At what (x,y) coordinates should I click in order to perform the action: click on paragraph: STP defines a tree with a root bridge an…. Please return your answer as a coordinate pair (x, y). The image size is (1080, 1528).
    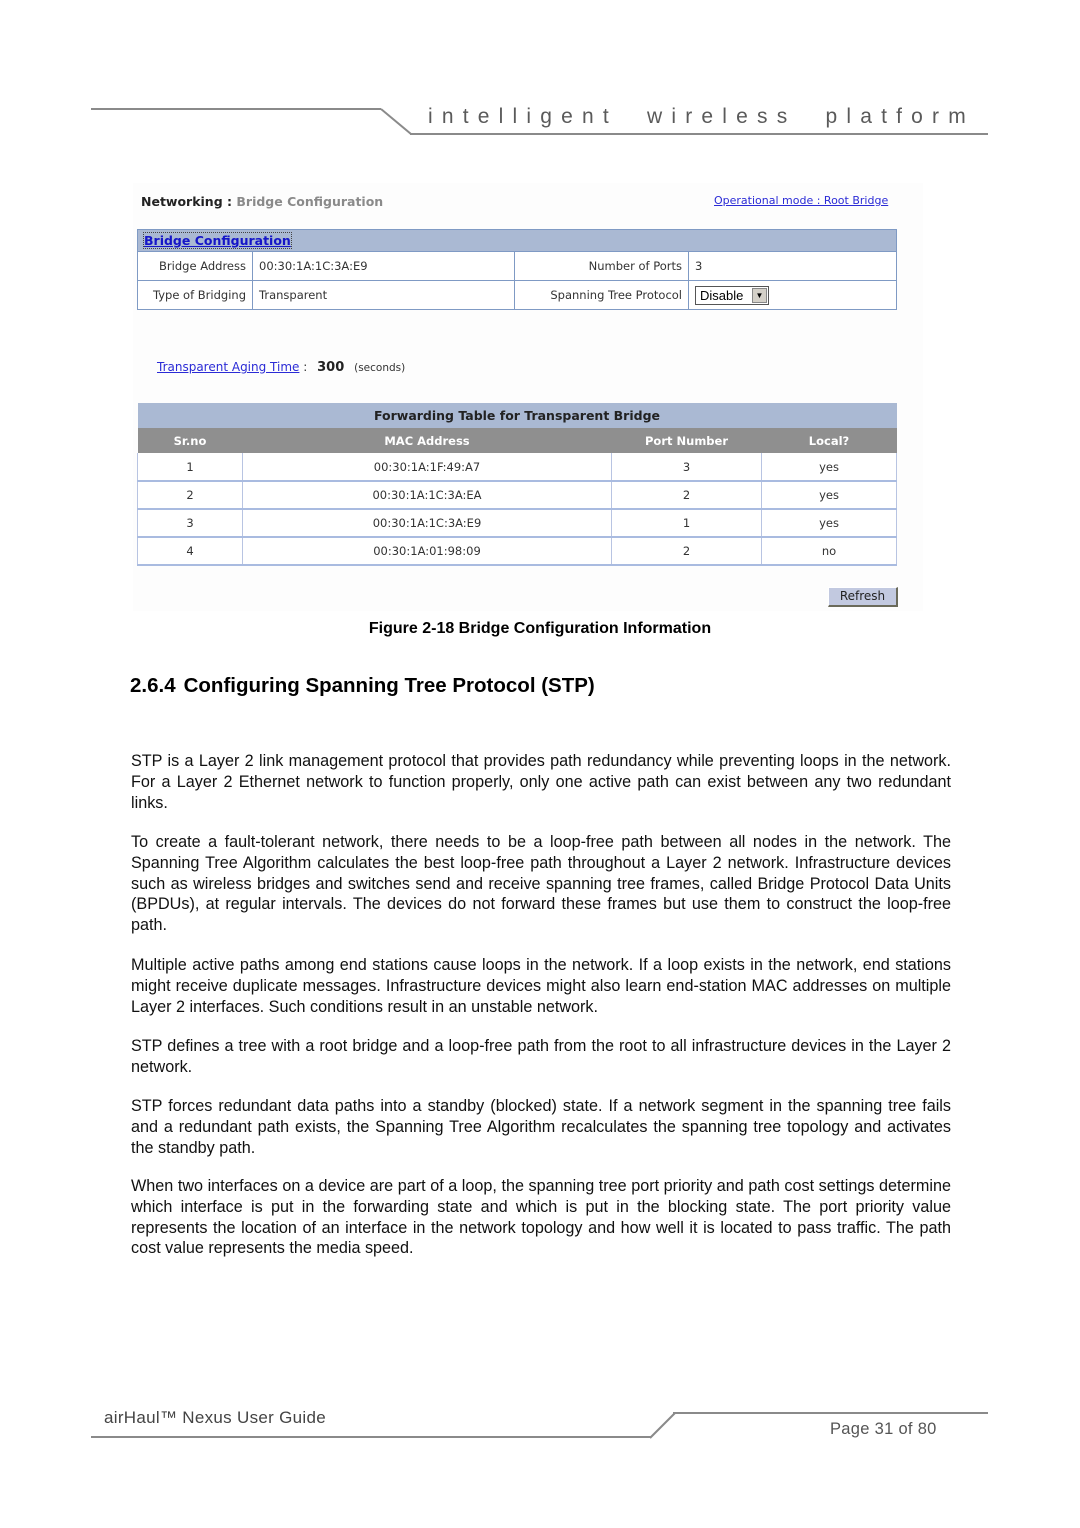
    Looking at the image, I should click on (541, 1056).